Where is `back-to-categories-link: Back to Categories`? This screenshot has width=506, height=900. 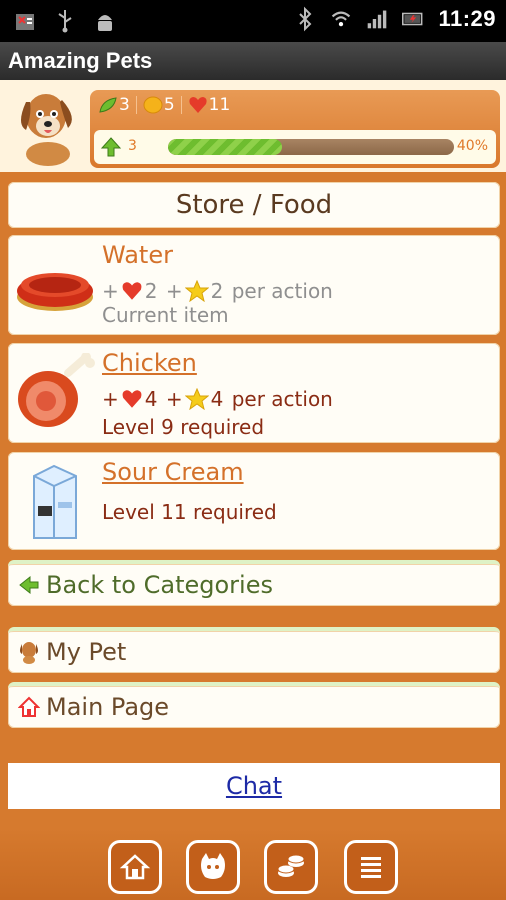 back-to-categories-link: Back to Categories is located at coordinates (254, 583).